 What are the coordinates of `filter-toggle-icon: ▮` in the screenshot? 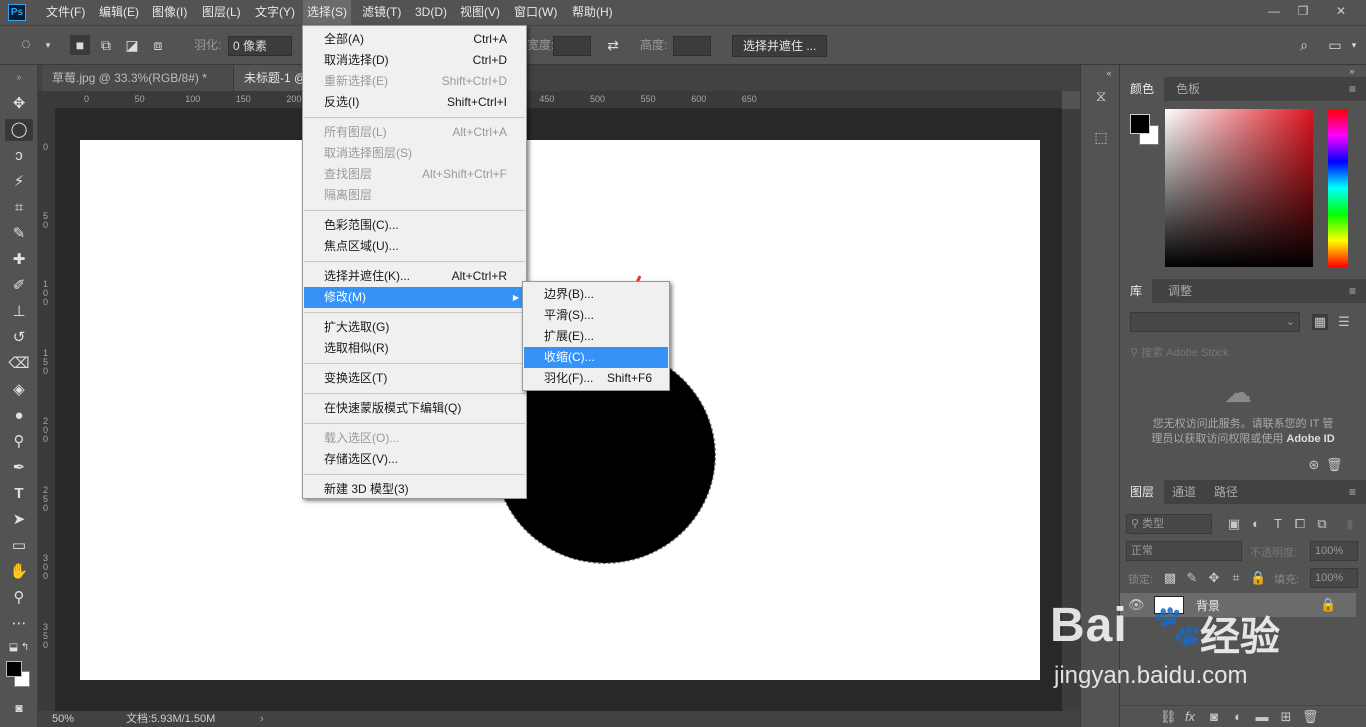 It's located at (1350, 524).